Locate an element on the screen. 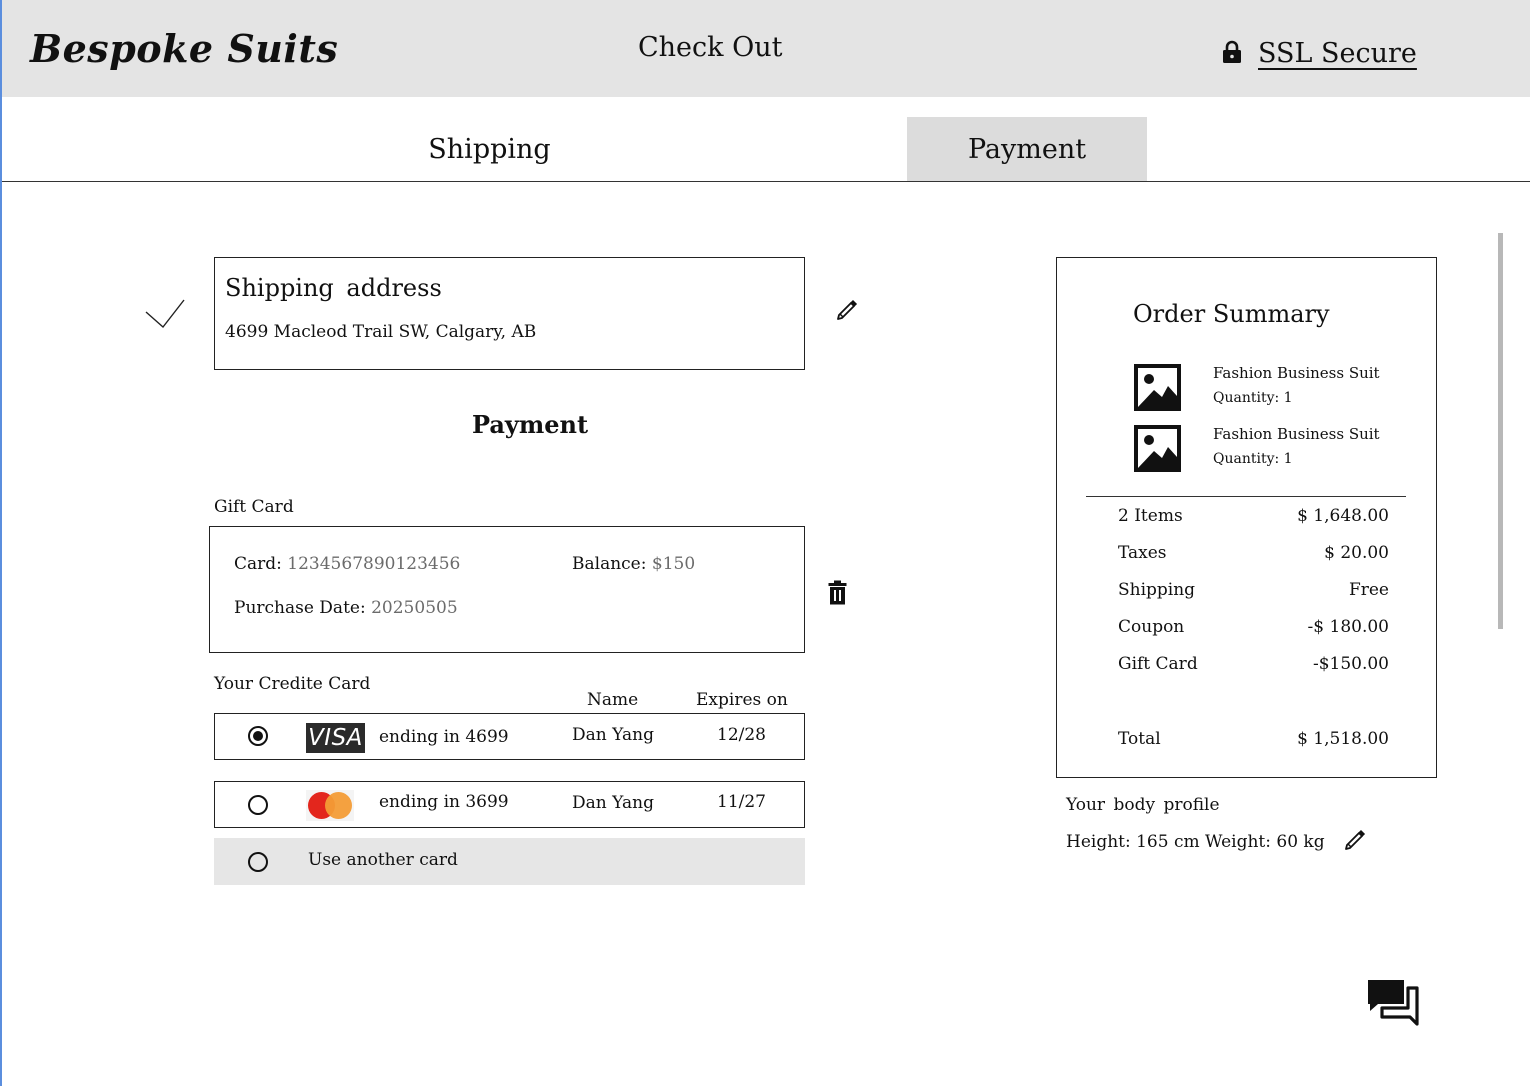 The image size is (1530, 1086). card-expiry: 12/28 is located at coordinates (741, 735).